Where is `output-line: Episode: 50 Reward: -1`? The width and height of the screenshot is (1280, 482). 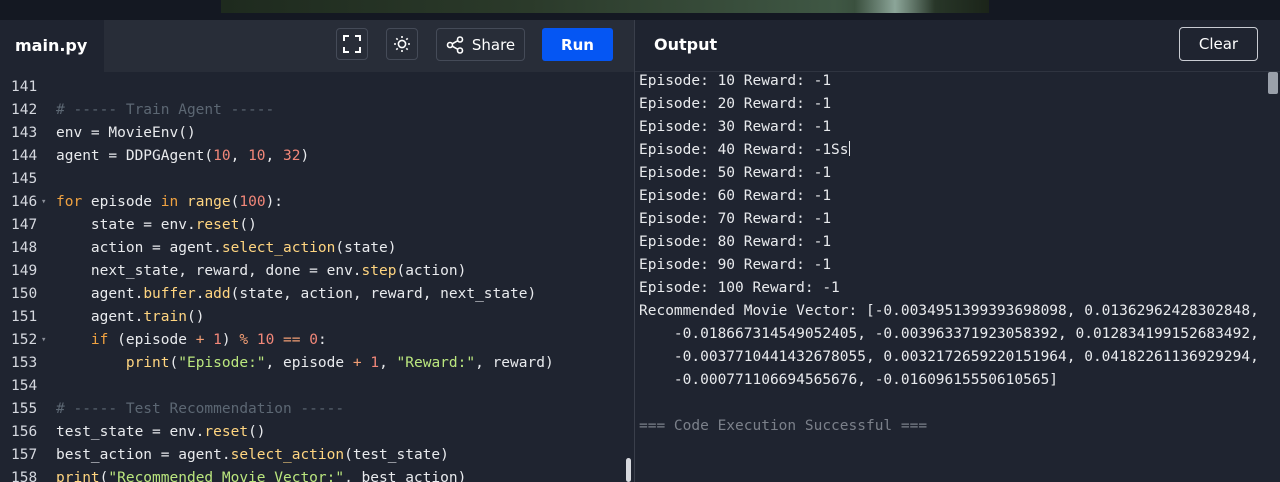
output-line: Episode: 50 Reward: -1 is located at coordinates (735, 173).